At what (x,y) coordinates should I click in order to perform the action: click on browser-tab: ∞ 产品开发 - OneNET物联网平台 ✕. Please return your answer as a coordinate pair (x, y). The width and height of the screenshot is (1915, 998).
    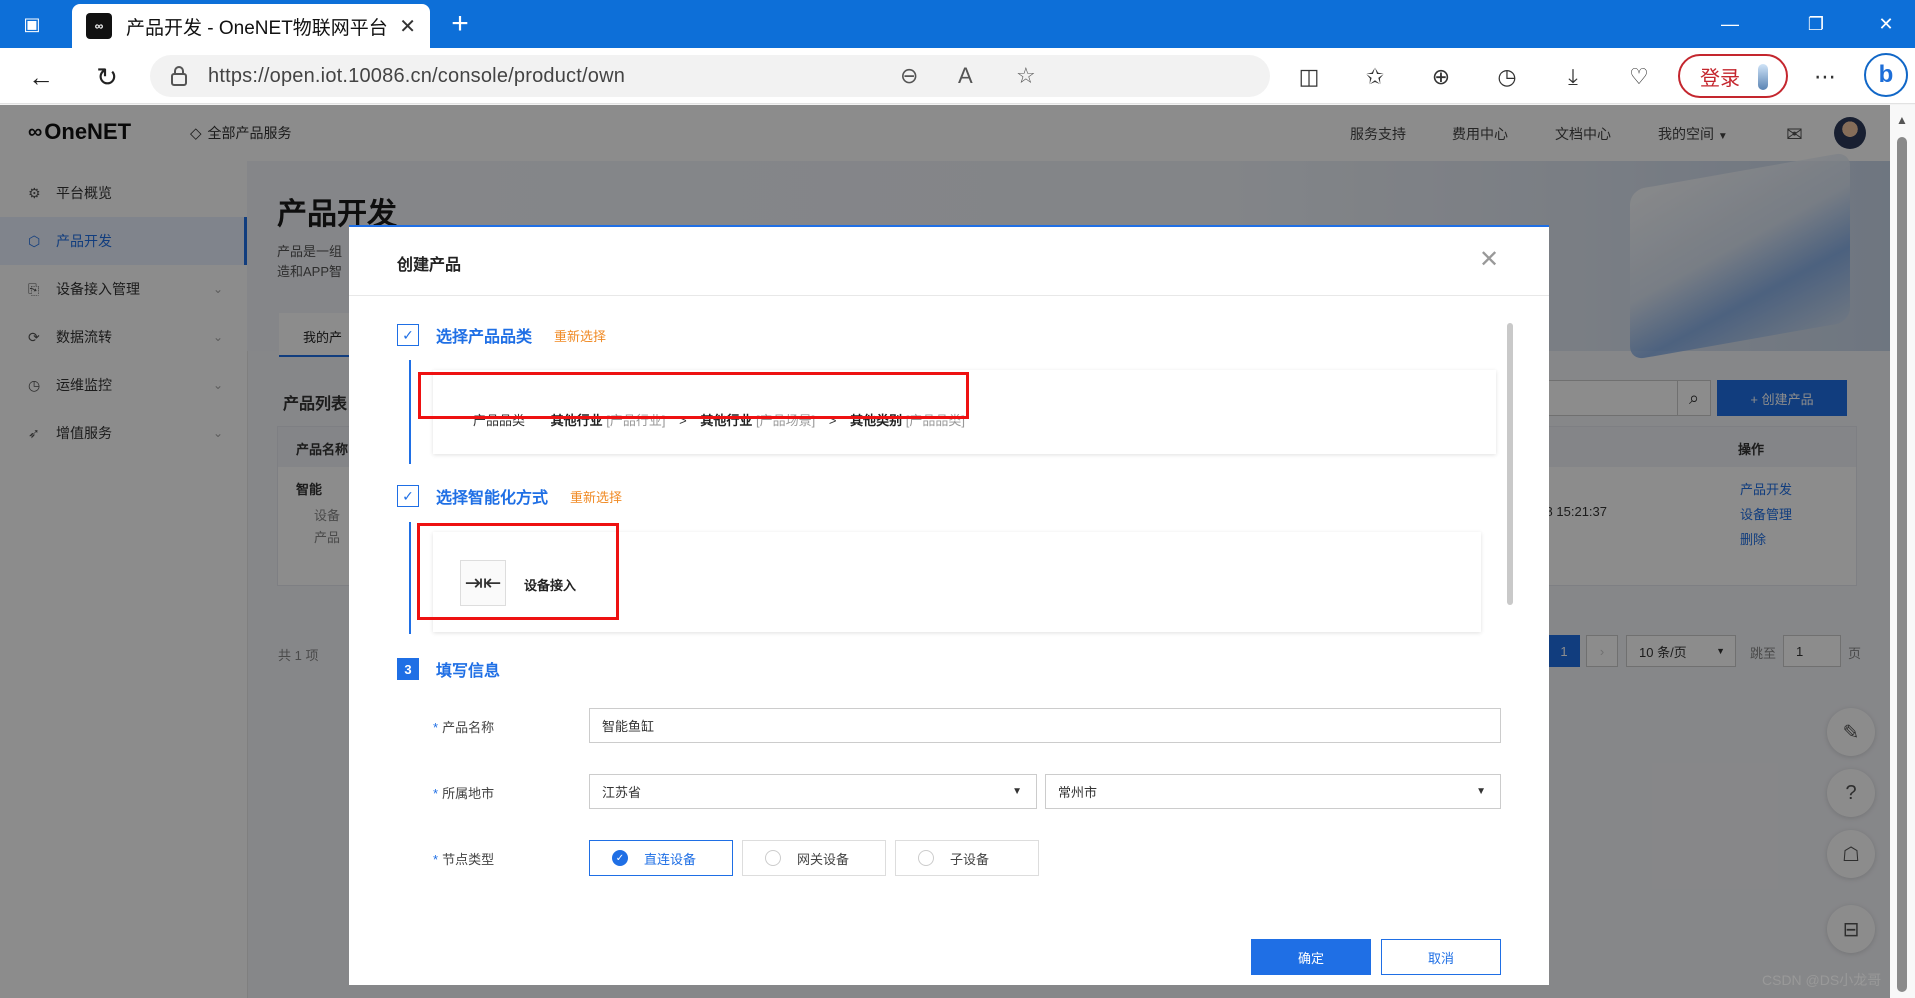
    Looking at the image, I should click on (251, 26).